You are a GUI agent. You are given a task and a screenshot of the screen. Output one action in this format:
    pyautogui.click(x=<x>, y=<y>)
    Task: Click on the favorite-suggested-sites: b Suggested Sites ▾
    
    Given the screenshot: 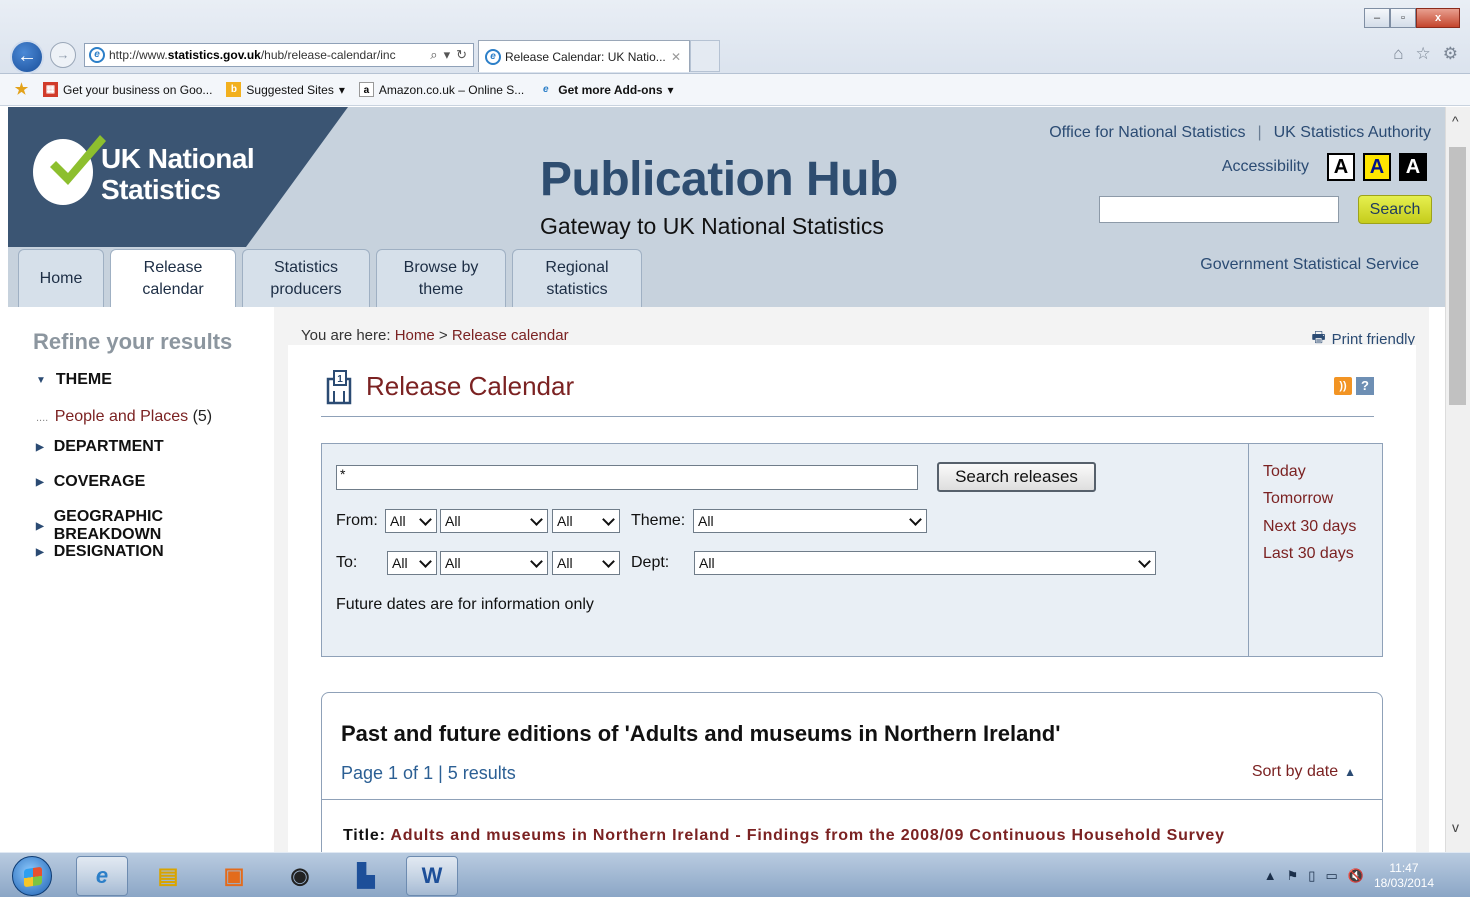 What is the action you would take?
    pyautogui.click(x=285, y=89)
    